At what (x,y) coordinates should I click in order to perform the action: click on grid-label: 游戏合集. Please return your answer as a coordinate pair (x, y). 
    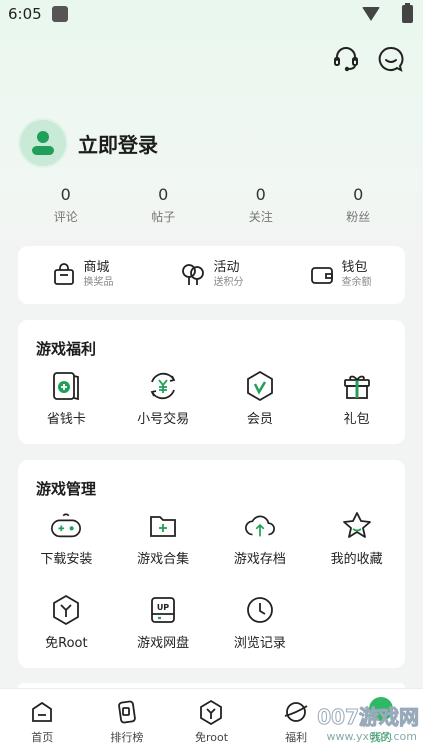
    Looking at the image, I should click on (163, 559).